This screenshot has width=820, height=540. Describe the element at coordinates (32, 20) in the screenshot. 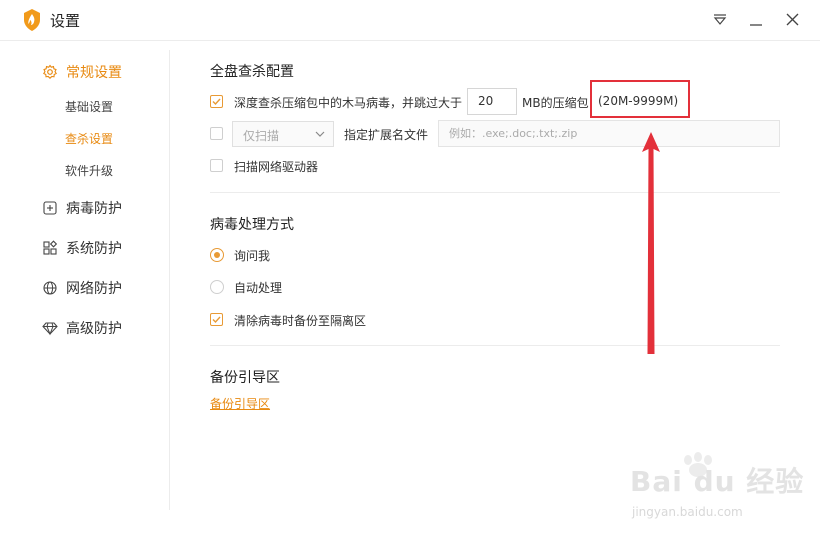

I see `app-logo-icon` at that location.